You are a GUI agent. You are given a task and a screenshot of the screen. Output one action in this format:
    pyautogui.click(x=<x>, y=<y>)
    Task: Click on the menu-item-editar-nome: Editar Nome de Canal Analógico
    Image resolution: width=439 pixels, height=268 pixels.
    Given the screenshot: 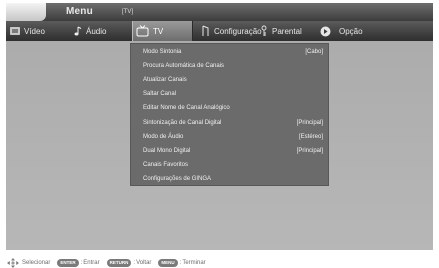 What is the action you would take?
    pyautogui.click(x=229, y=108)
    